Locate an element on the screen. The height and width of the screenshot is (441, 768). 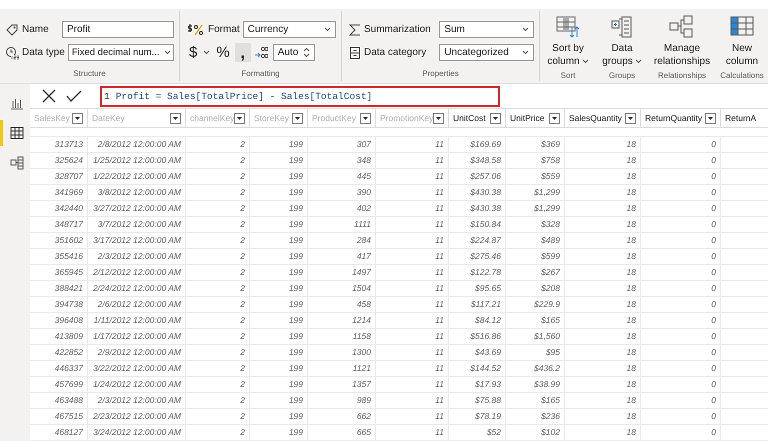
table-cell: 394738 is located at coordinates (68, 304).